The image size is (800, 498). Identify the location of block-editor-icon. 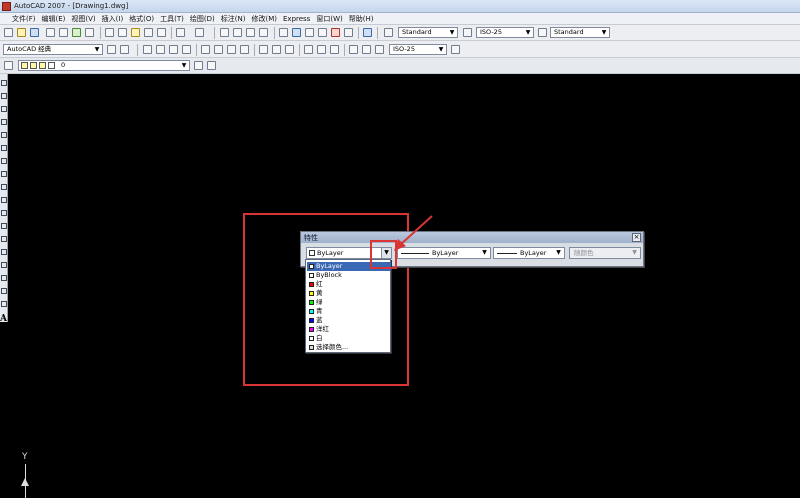
(161, 32).